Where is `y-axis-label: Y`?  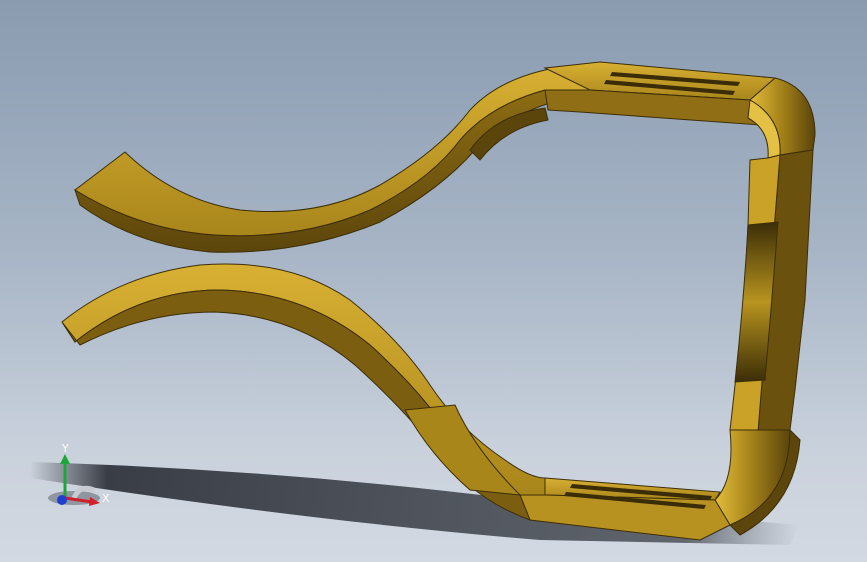 y-axis-label: Y is located at coordinates (65, 448).